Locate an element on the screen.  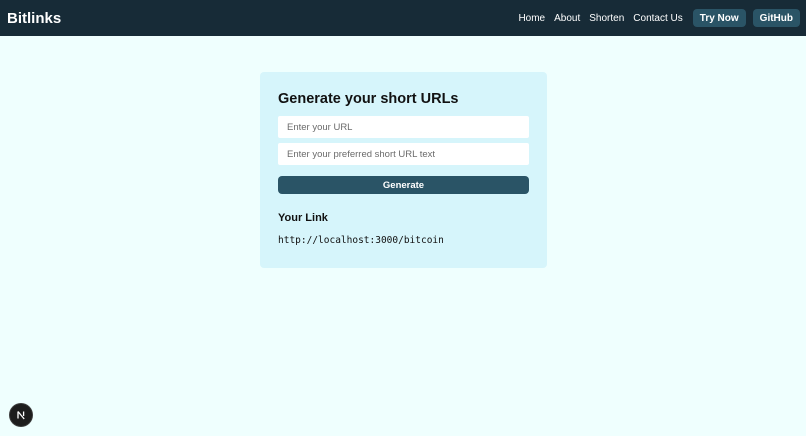
nextjs-icon is located at coordinates (21, 415).